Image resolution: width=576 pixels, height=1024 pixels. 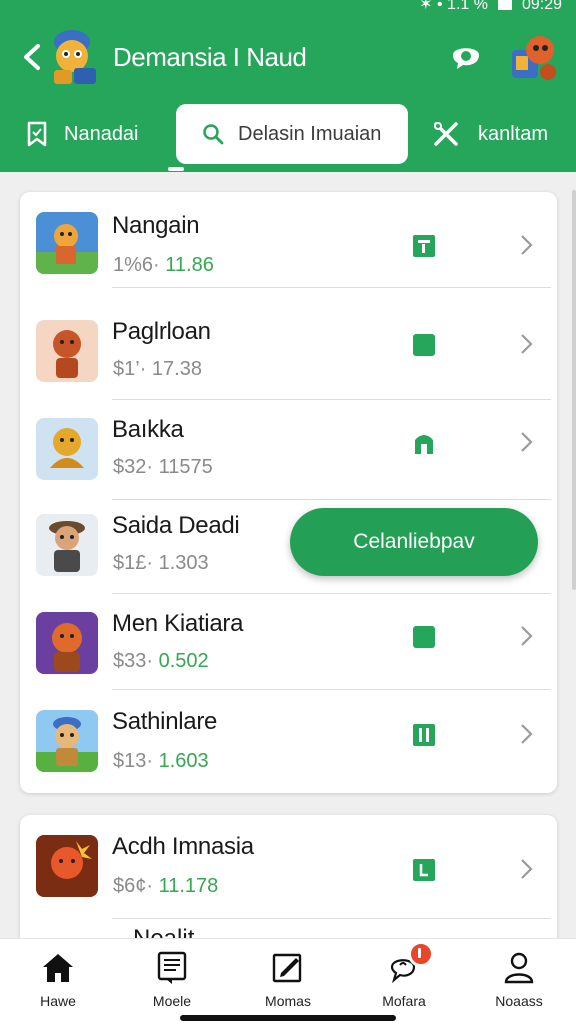 I want to click on person-icon, so click(x=519, y=968).